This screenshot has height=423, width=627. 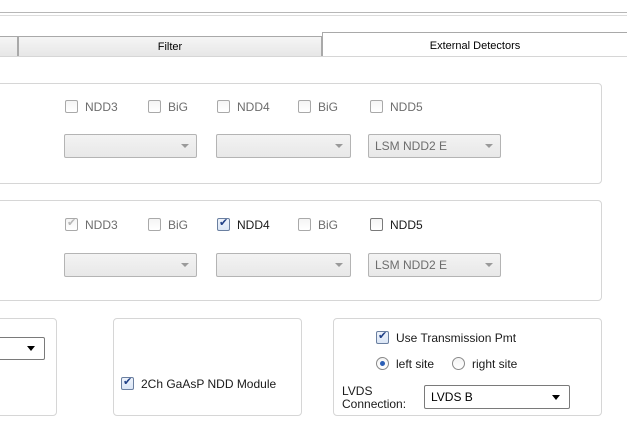 What do you see at coordinates (304, 106) in the screenshot?
I see `g1-big2-checkbox` at bounding box center [304, 106].